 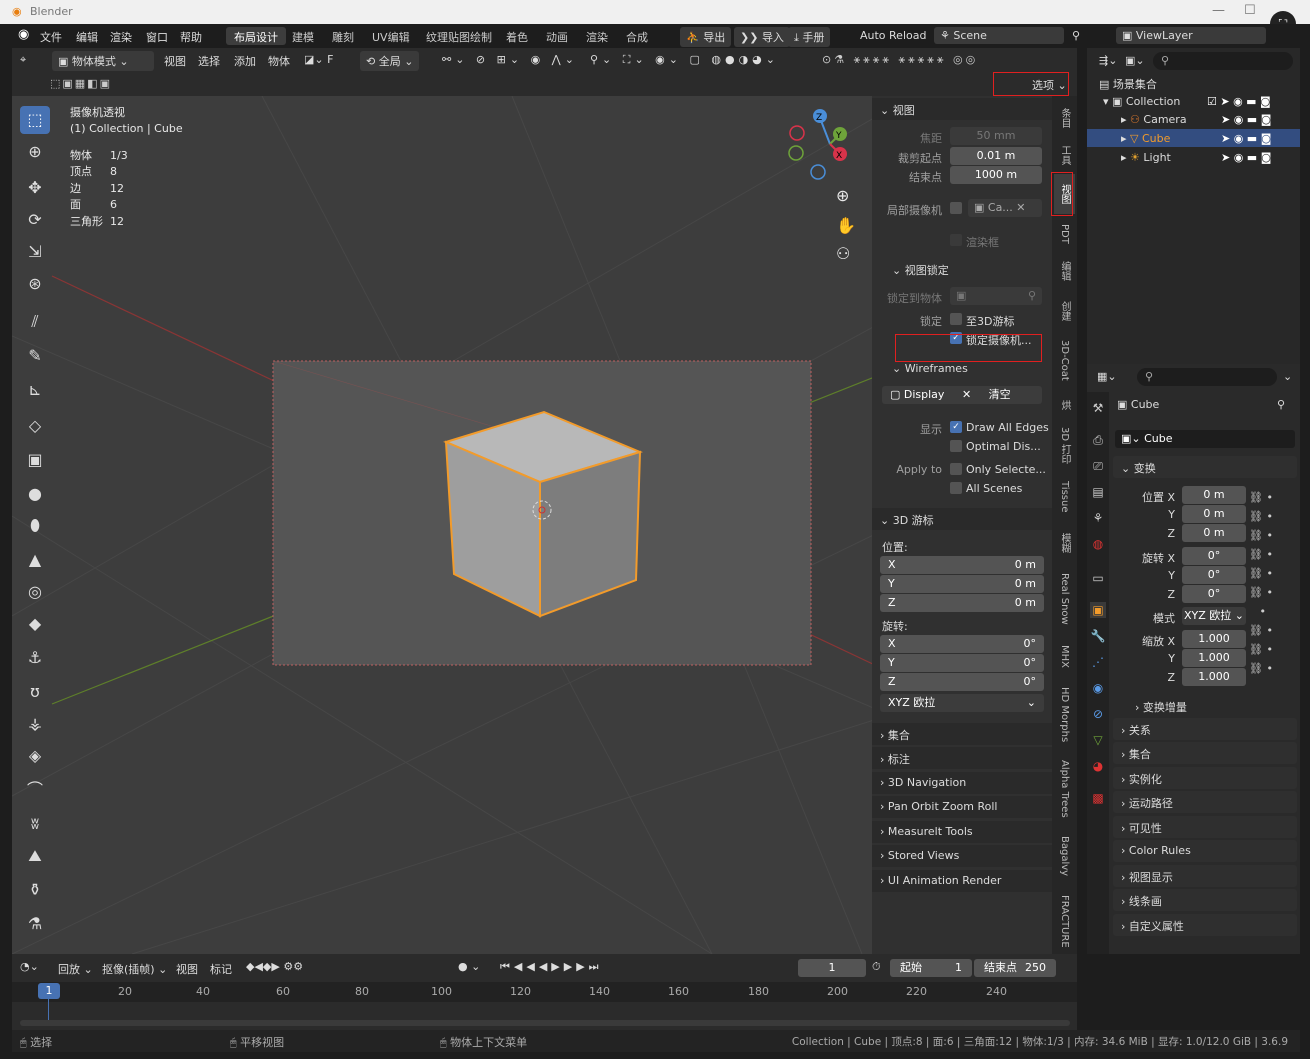 I want to click on section-3d-navigation: › 3D Navigation, so click(x=962, y=783).